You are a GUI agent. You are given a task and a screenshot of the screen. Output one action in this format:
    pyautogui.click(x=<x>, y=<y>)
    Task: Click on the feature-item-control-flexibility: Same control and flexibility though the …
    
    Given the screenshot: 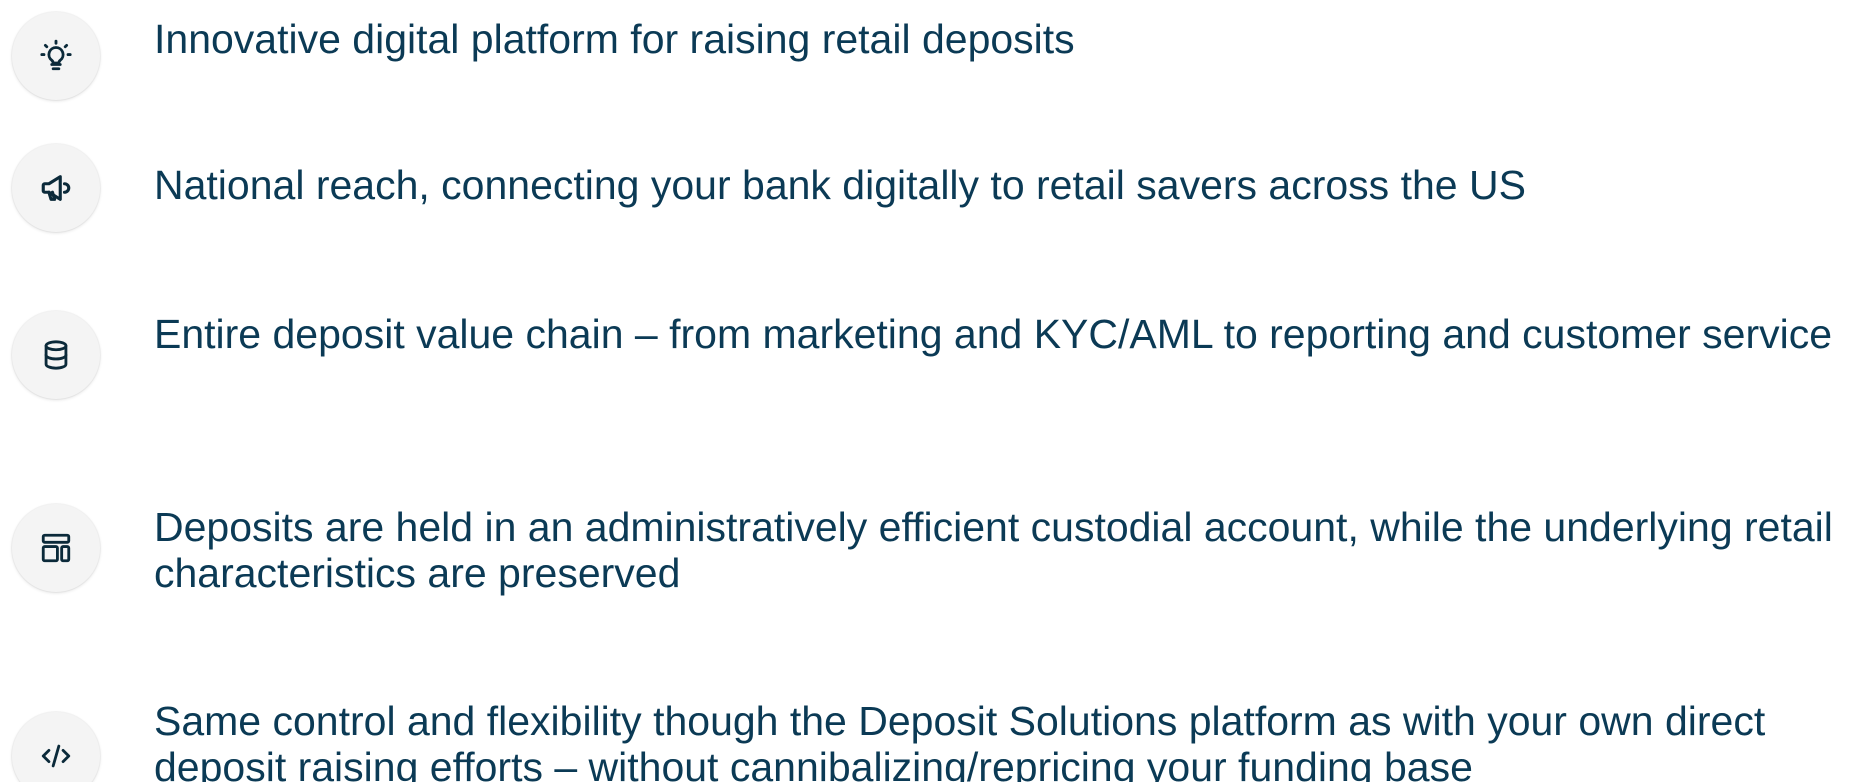 What is the action you would take?
    pyautogui.click(x=923, y=740)
    